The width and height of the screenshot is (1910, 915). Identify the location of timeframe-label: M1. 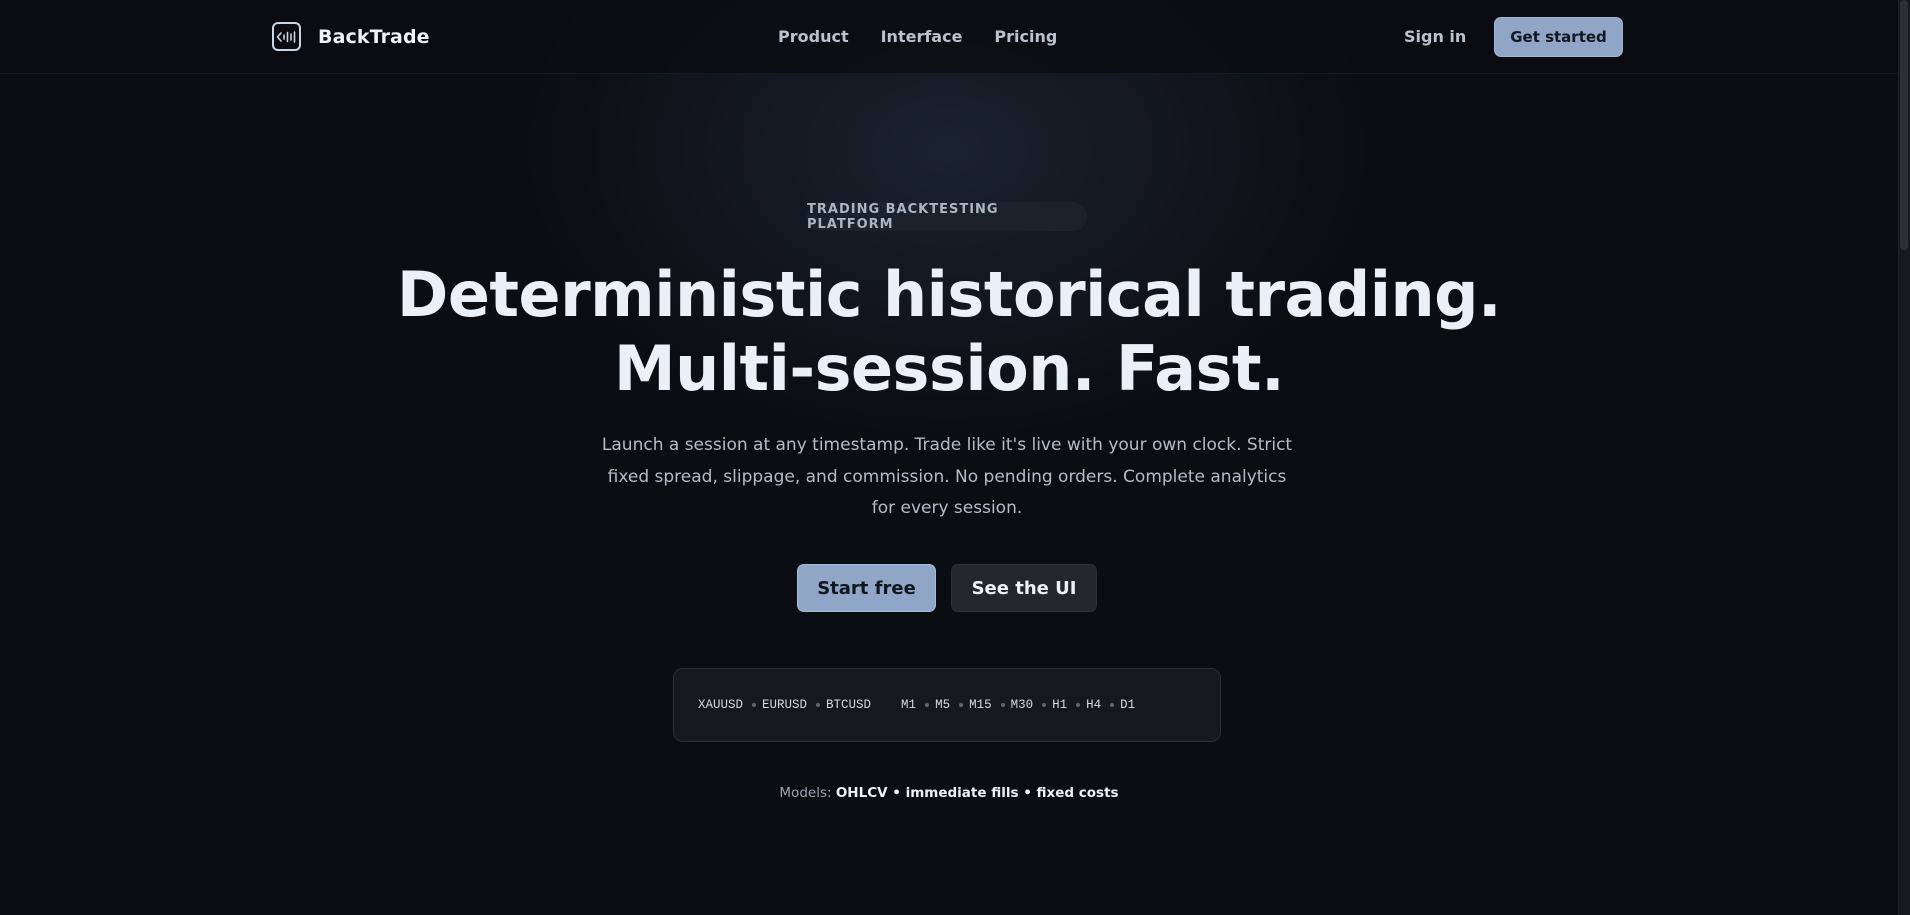
(909, 705).